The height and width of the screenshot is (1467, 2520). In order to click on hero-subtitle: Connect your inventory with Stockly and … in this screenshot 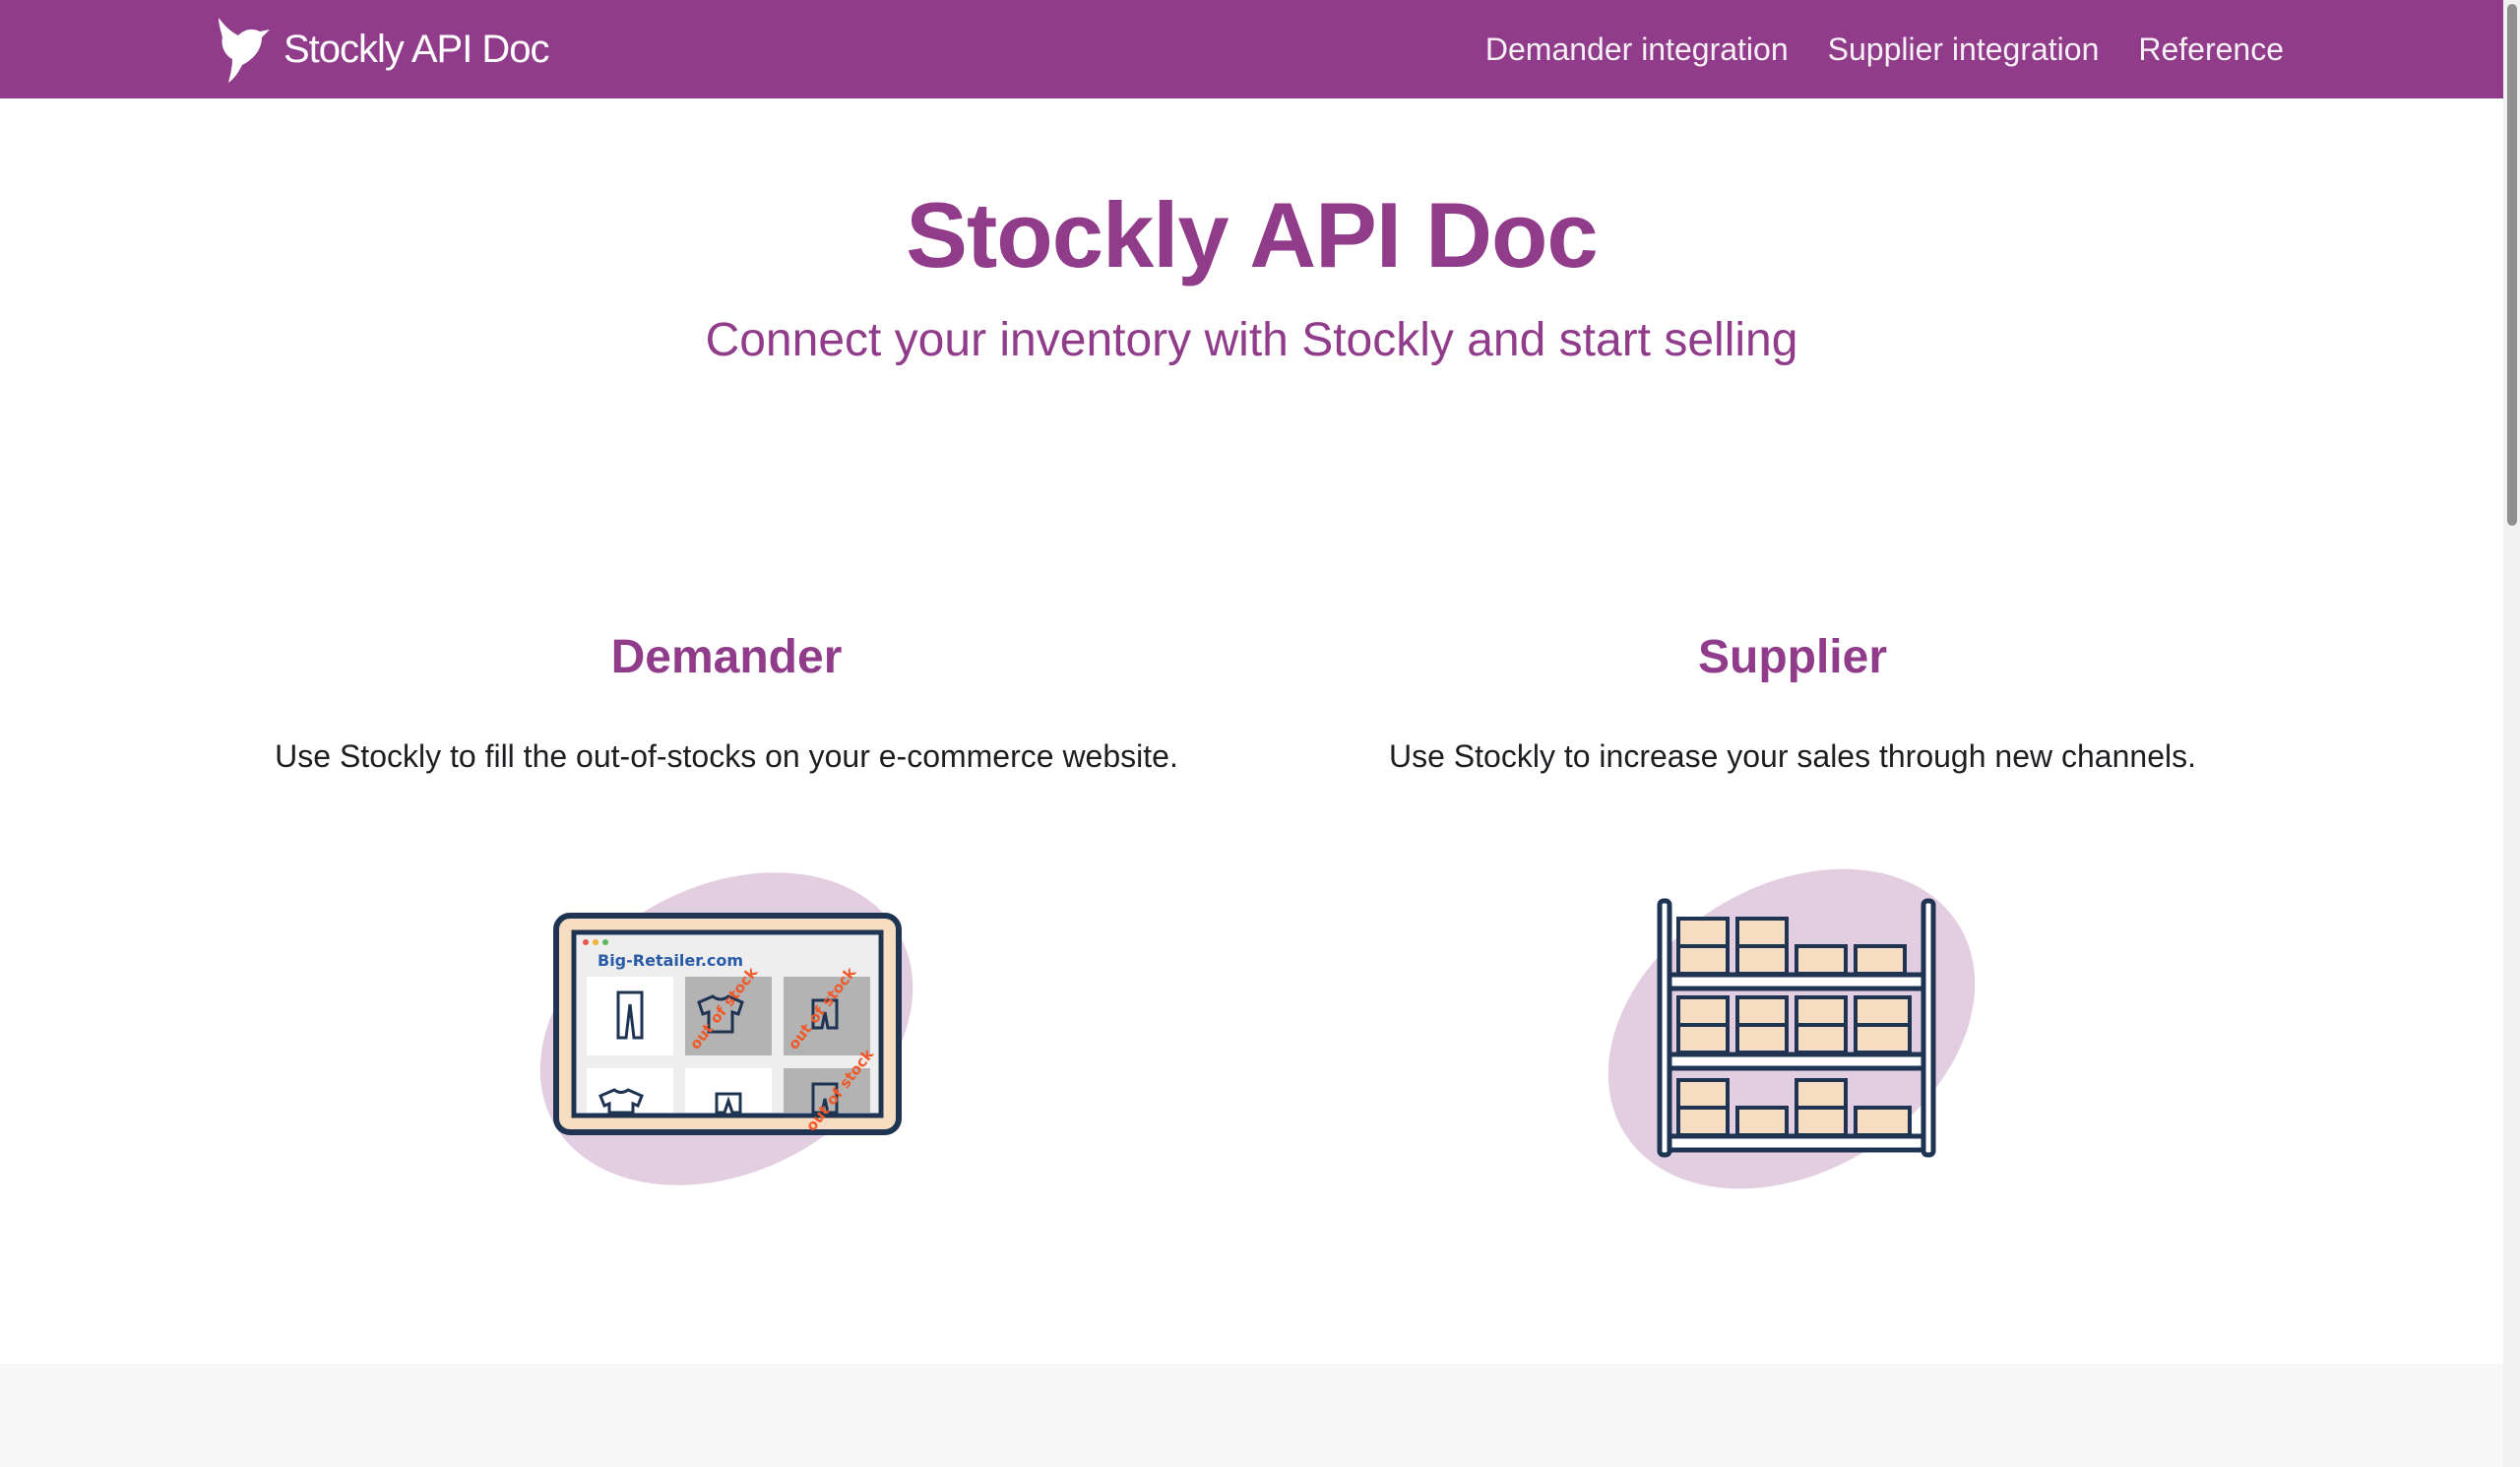, I will do `click(1251, 340)`.